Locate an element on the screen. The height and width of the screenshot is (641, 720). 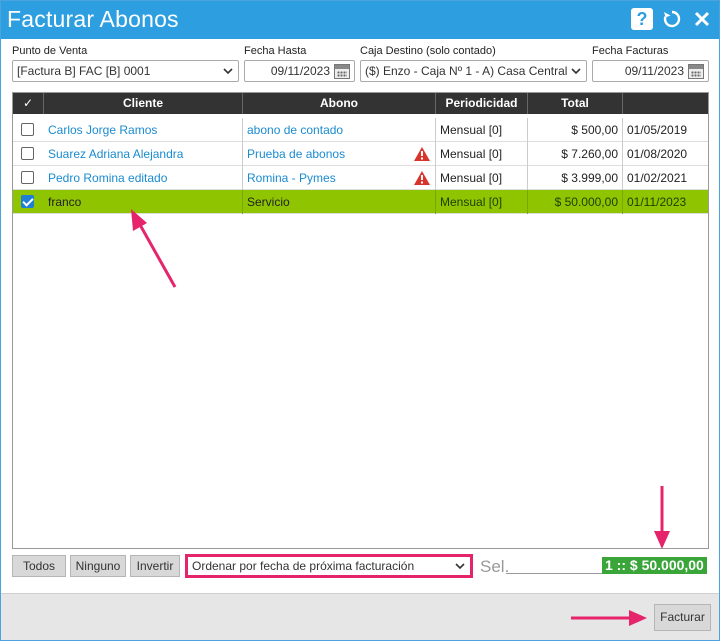
arrow-to-total-badge is located at coordinates (662, 517).